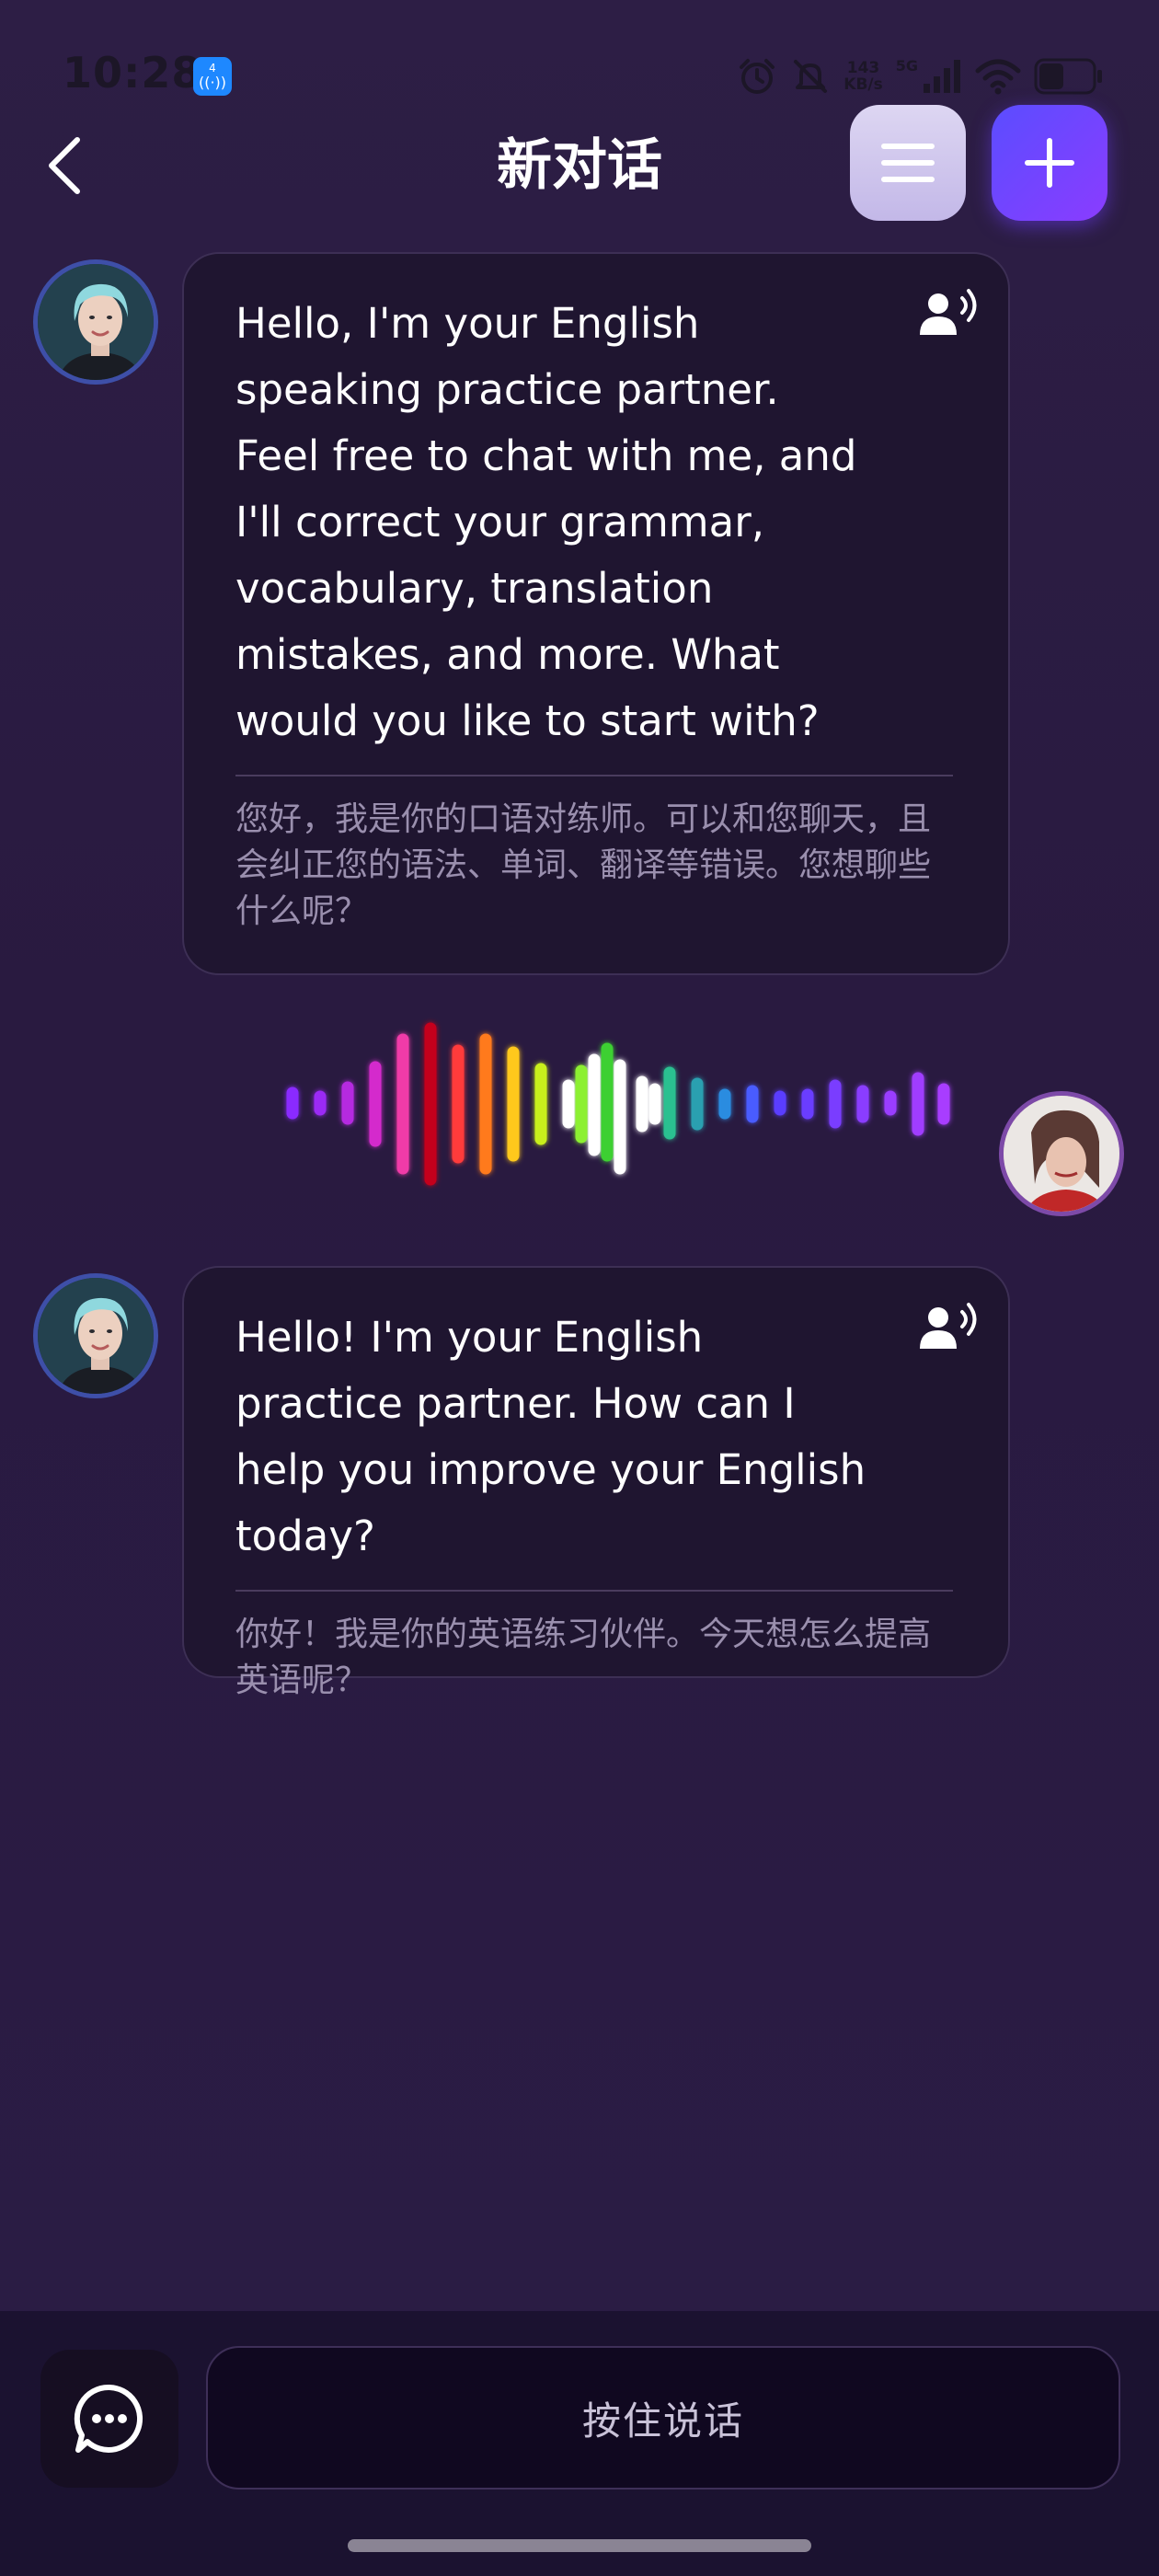 Image resolution: width=1159 pixels, height=2576 pixels. What do you see at coordinates (132, 73) in the screenshot?
I see `status-time: 10:28` at bounding box center [132, 73].